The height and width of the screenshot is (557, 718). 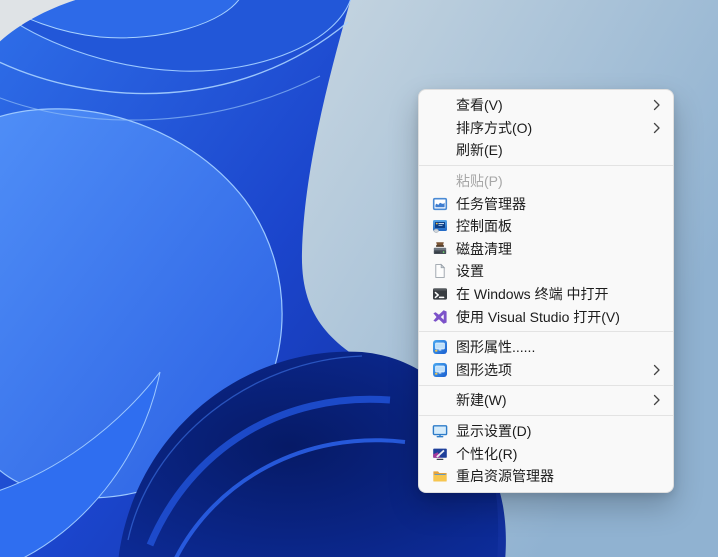 I want to click on menu-item-label: 新建(W), so click(x=481, y=400).